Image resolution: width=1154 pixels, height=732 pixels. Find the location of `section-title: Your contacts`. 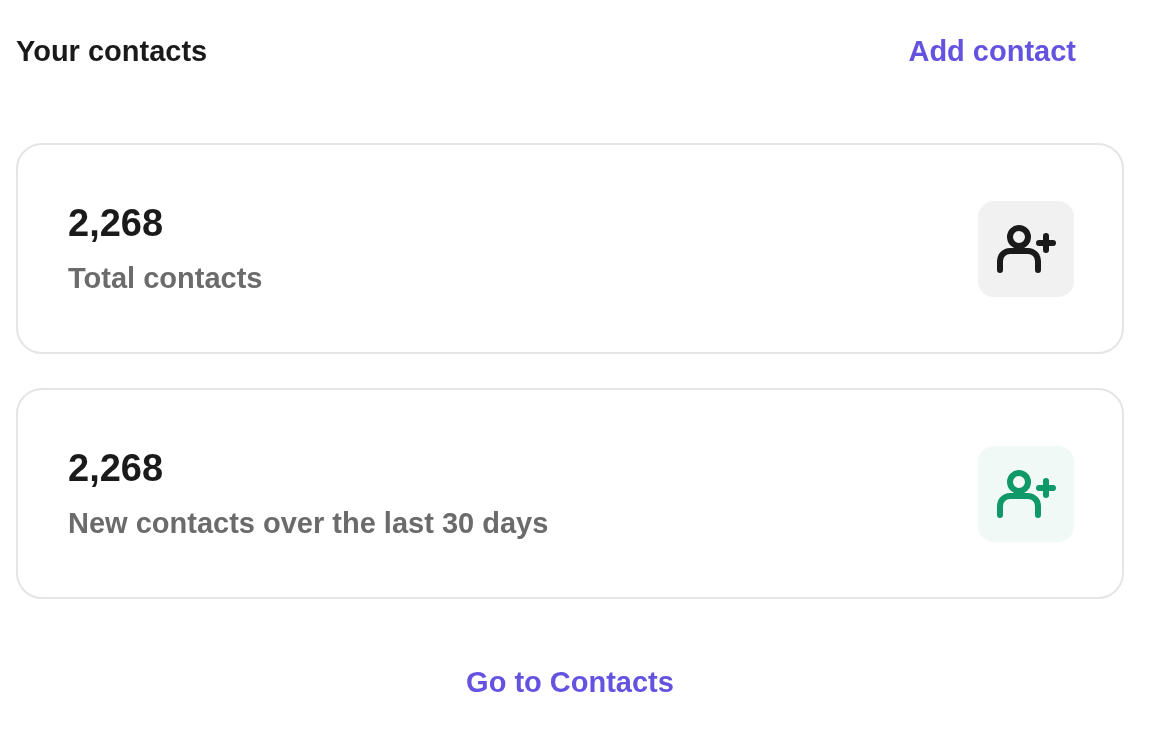

section-title: Your contacts is located at coordinates (112, 52).